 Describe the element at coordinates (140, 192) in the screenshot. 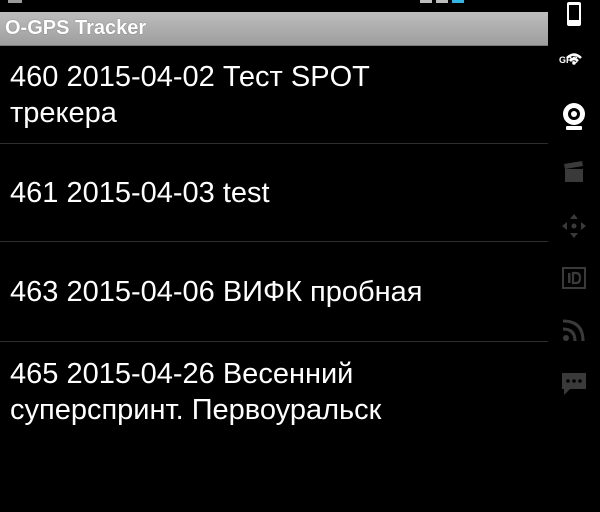

I see `list-item-text: 461 2015-04-03 test` at that location.